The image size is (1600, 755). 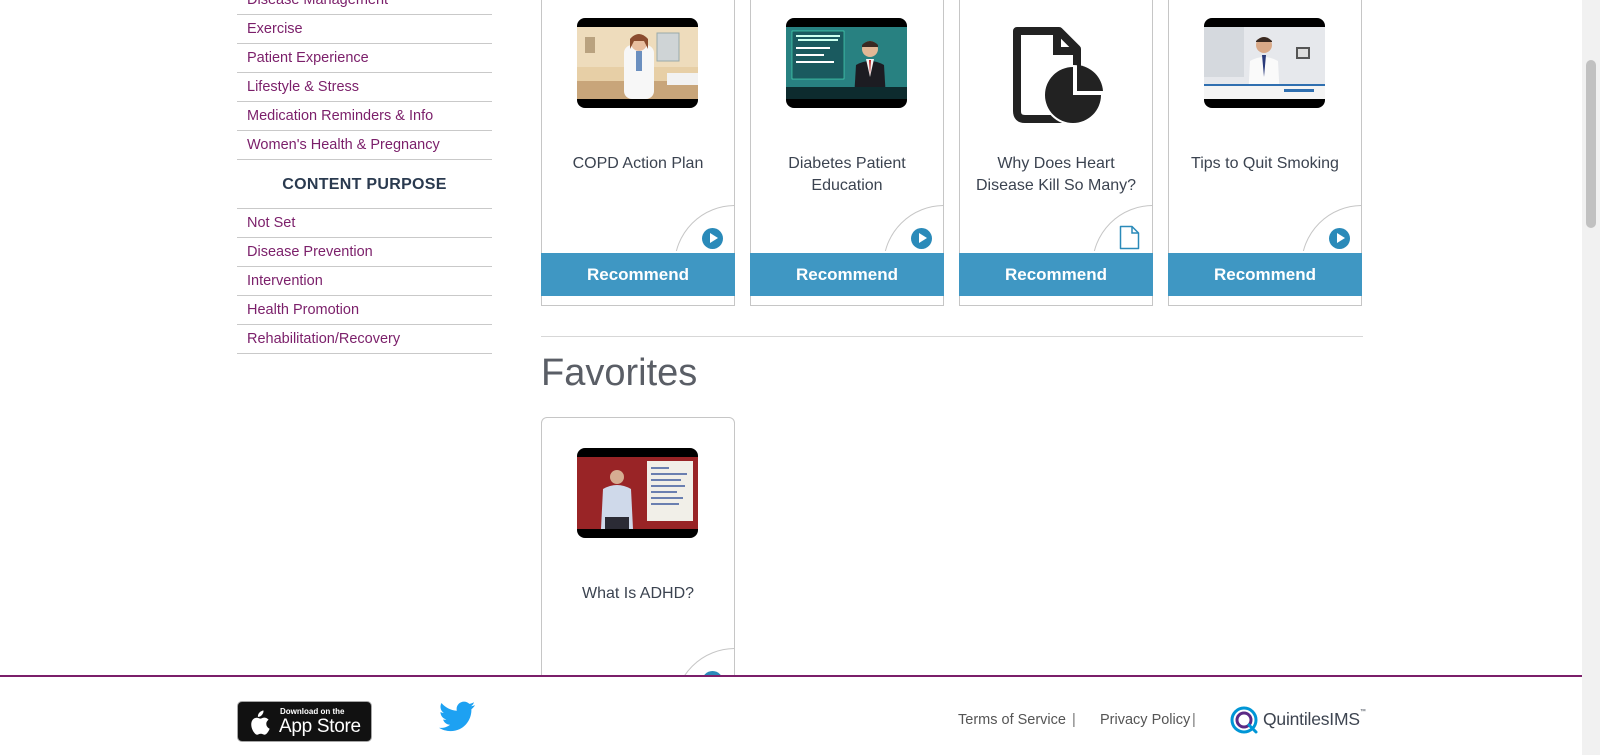 I want to click on card-title: What Is ADHD?, so click(x=638, y=594).